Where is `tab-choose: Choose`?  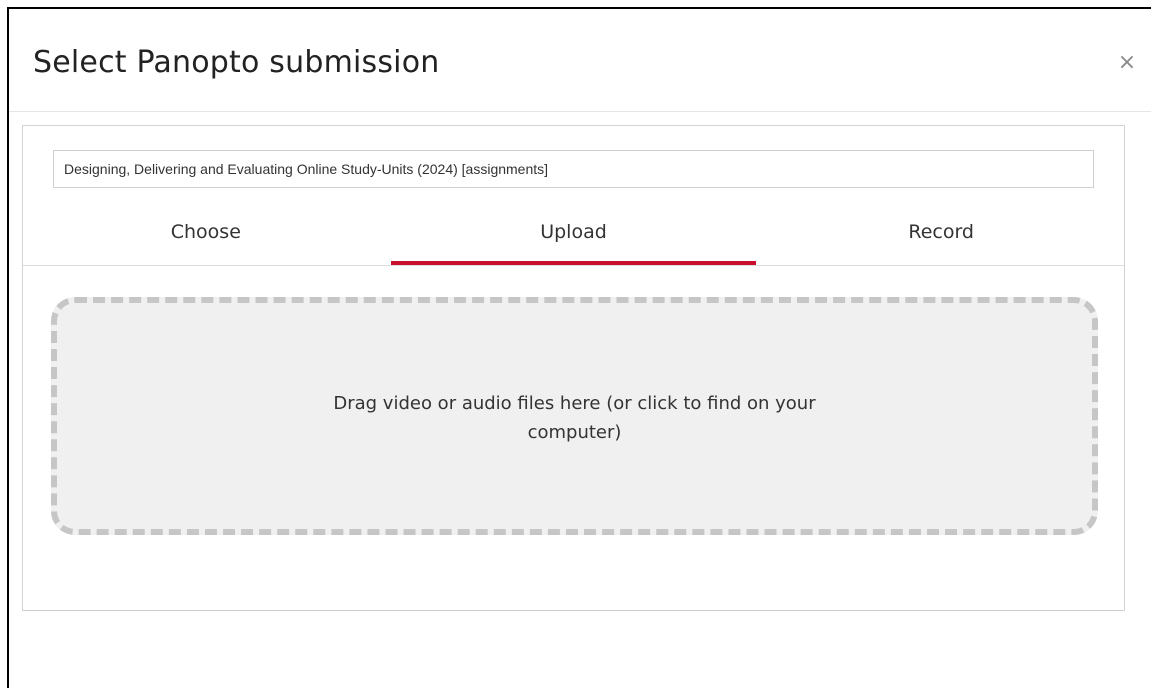
tab-choose: Choose is located at coordinates (206, 241).